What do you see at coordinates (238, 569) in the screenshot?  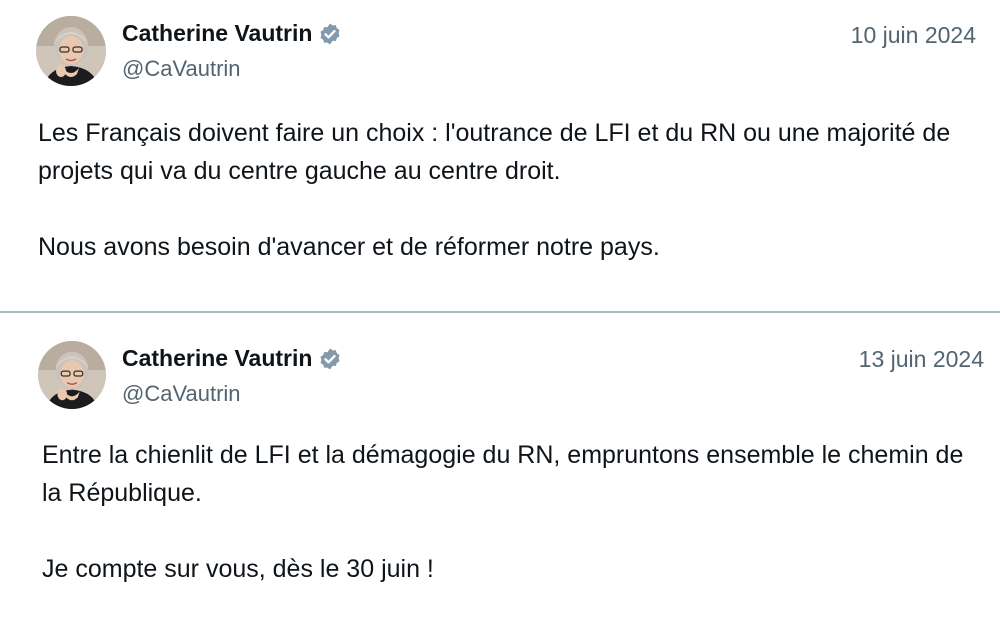 I see `tweet-paragraph: Je compte sur vous, dès le 30 juin !` at bounding box center [238, 569].